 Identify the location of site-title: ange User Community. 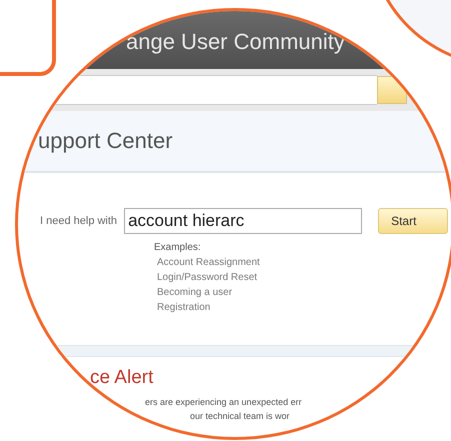
(235, 42).